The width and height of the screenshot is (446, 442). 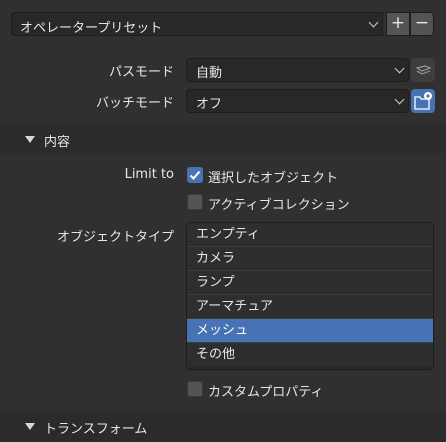 I want to click on new-folder-icon, so click(x=423, y=101).